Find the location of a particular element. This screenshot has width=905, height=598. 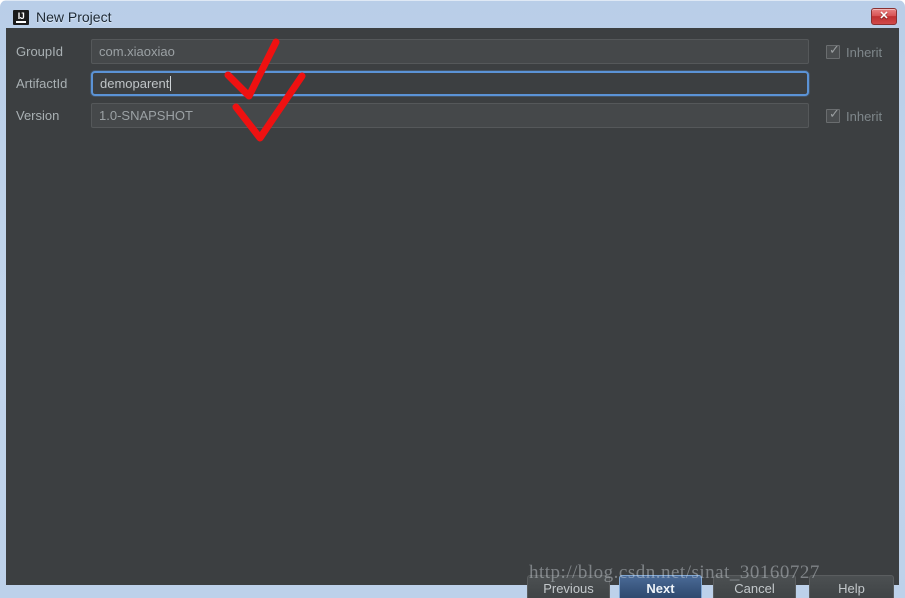

groupid-input-value: com.xiaoxiao is located at coordinates (137, 51).